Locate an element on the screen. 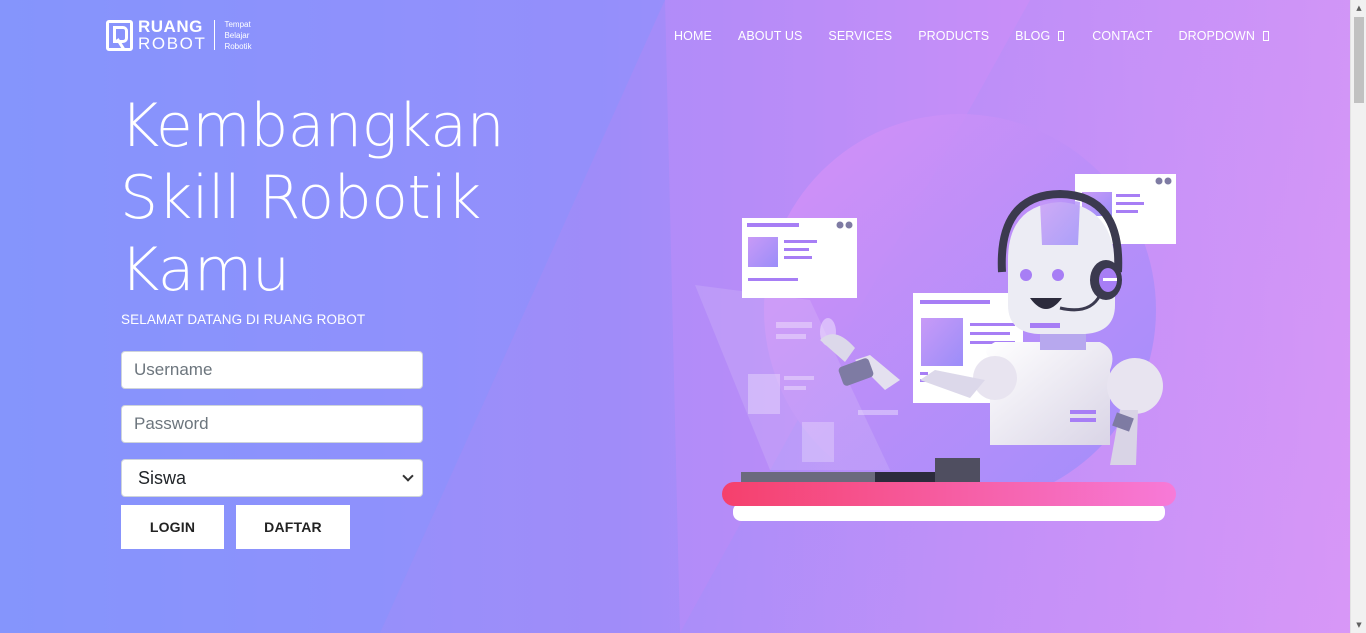 Image resolution: width=1366 pixels, height=633 pixels. nav-products: PRODUCTS is located at coordinates (953, 36).